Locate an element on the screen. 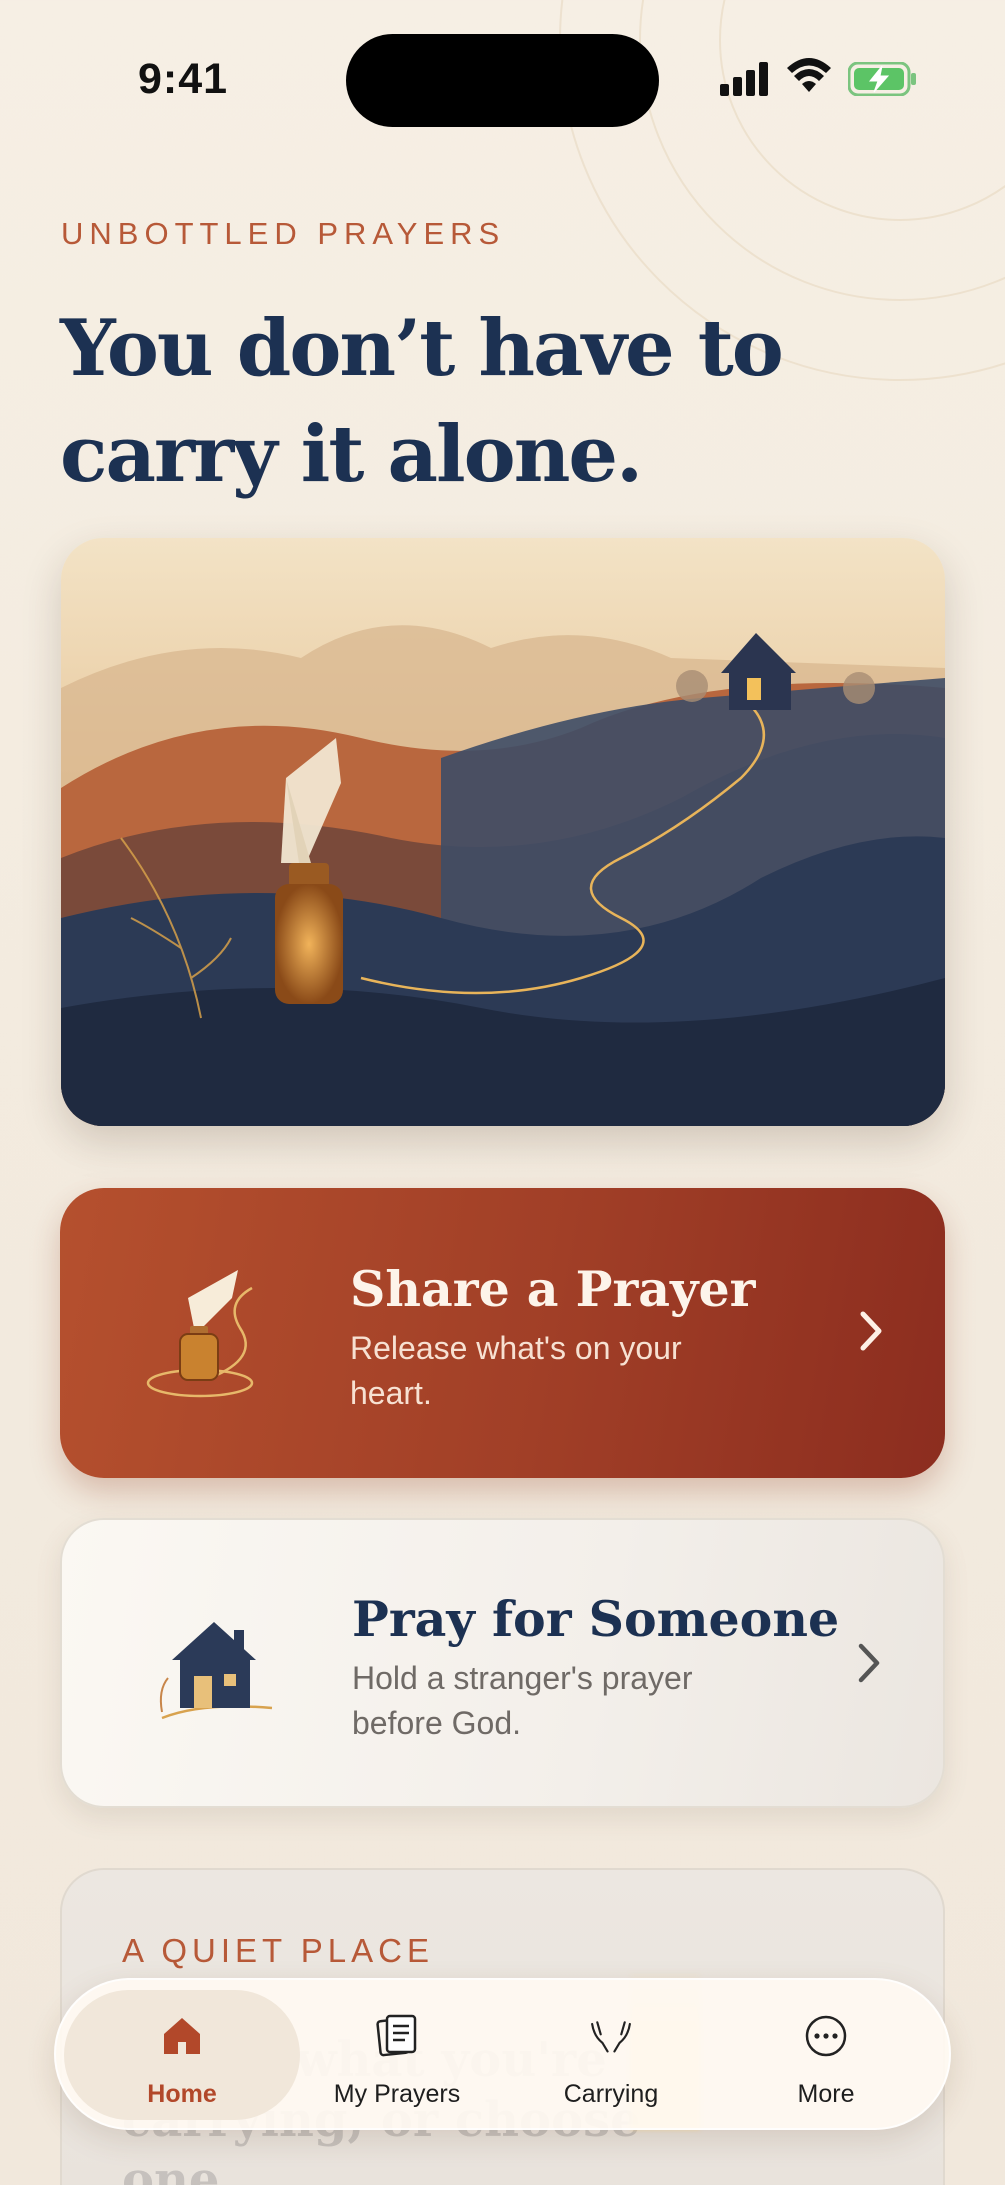 This screenshot has width=1005, height=2185. notes-icon is located at coordinates (396, 2035).